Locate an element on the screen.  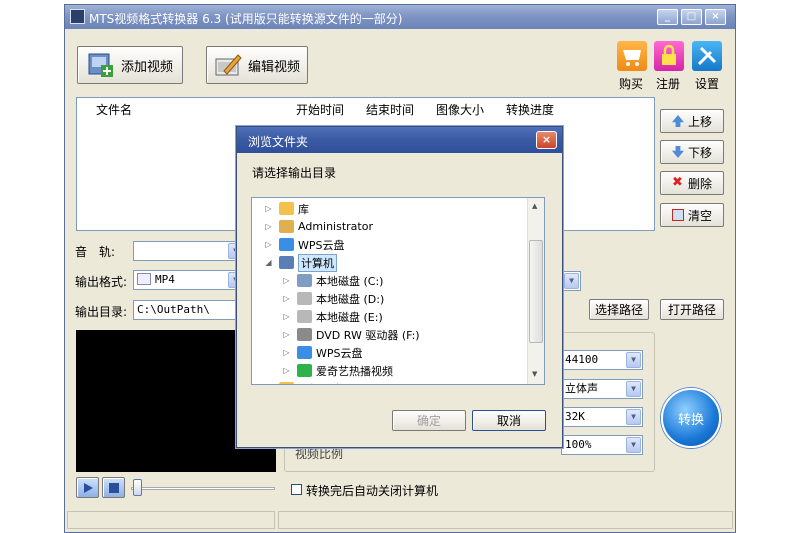
tree-item: 更新图片 is located at coordinates (303, 382).